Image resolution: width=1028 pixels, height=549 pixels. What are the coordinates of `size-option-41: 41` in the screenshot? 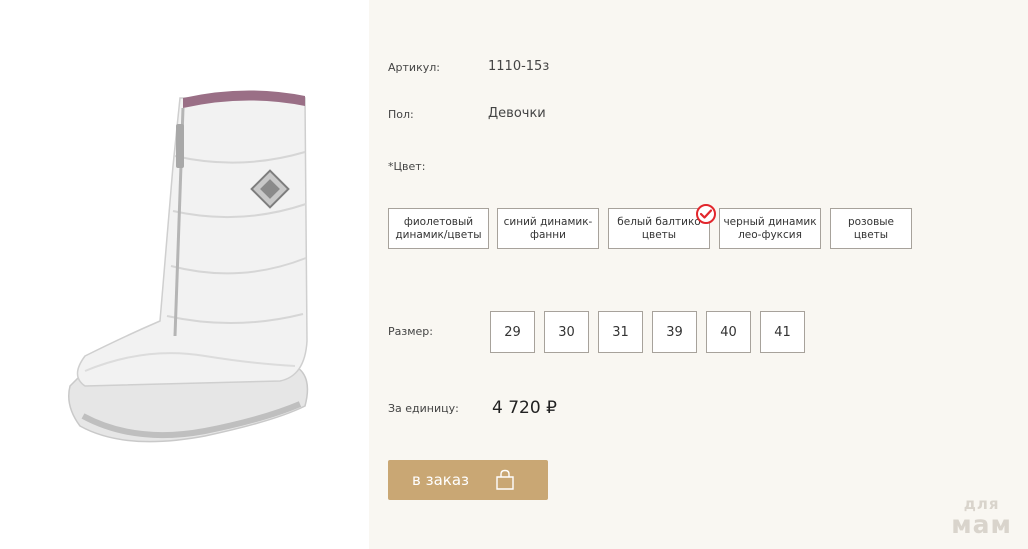 It's located at (782, 332).